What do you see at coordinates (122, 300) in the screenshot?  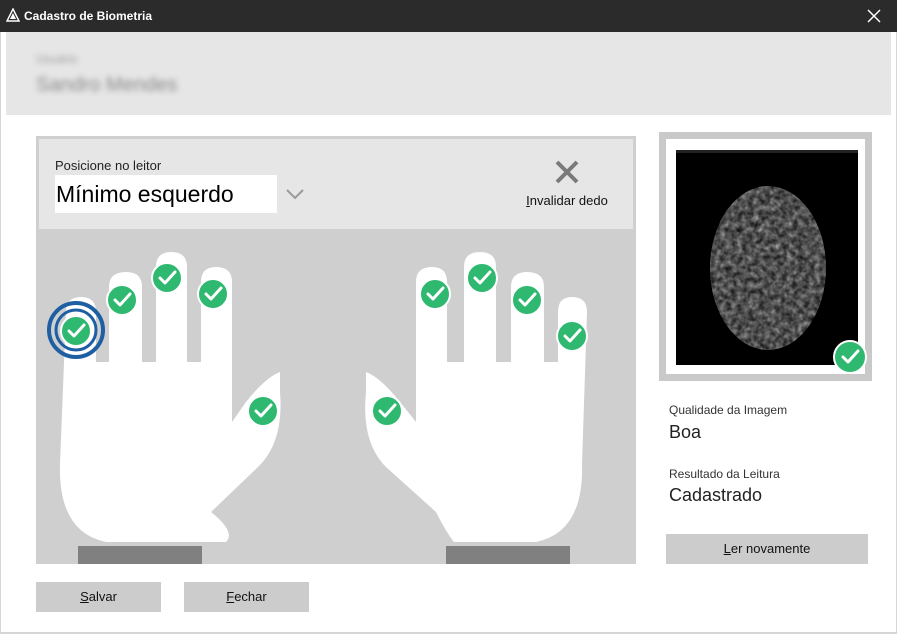 I see `finger-check-left-ring` at bounding box center [122, 300].